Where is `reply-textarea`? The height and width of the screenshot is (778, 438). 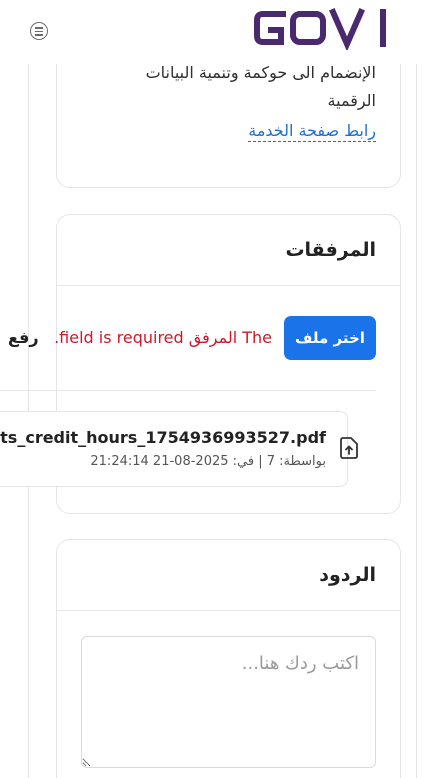
reply-textarea is located at coordinates (228, 702).